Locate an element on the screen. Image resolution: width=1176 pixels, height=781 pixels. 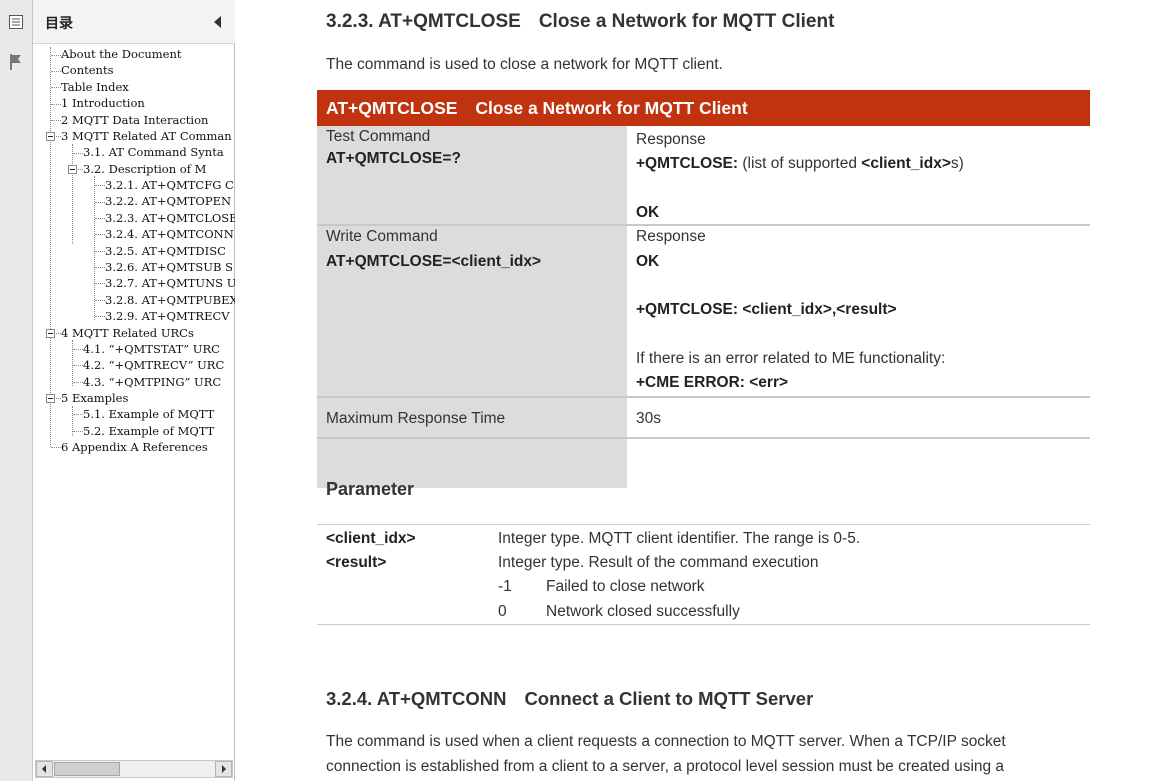
section-number: 3.2.3. is located at coordinates (350, 21).